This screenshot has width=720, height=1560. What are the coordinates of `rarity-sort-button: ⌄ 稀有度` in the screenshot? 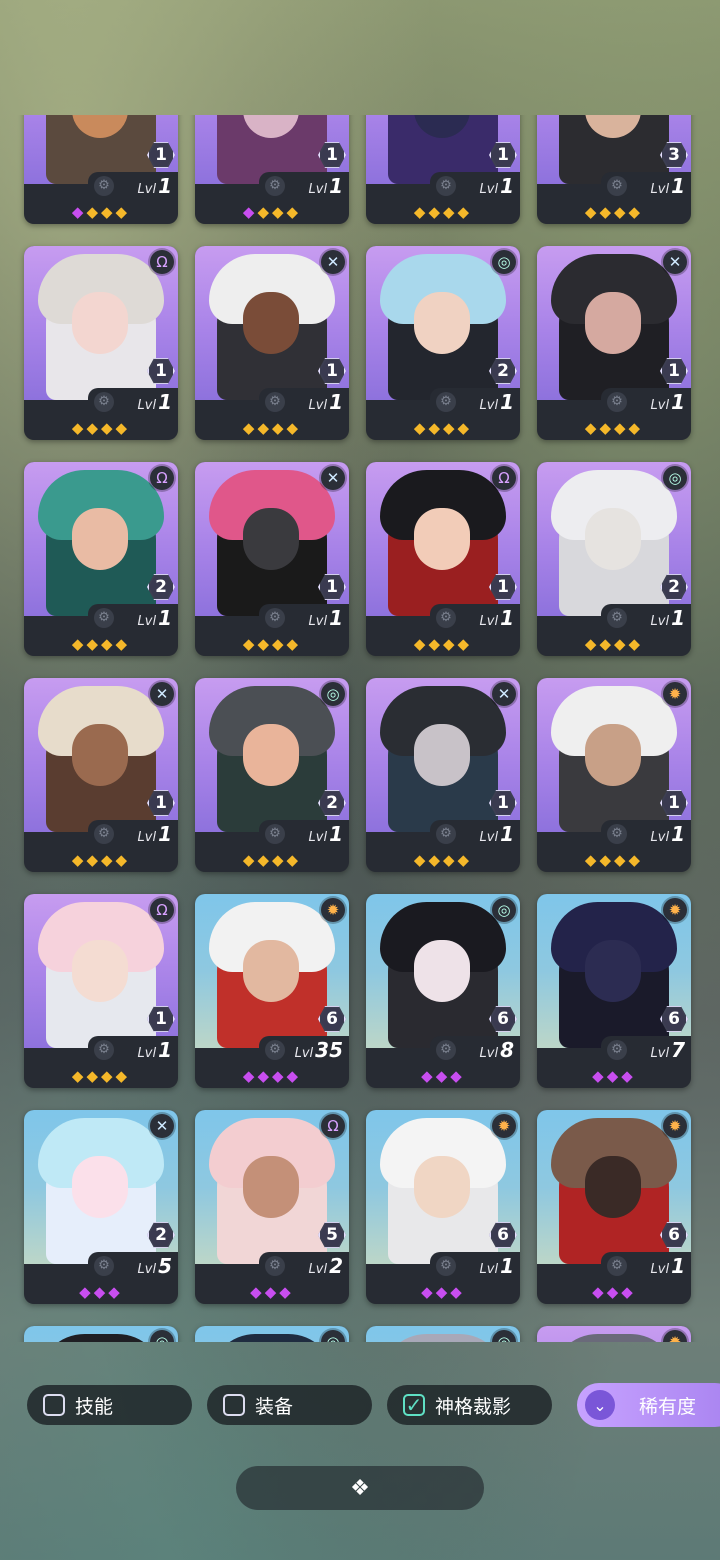 It's located at (648, 1405).